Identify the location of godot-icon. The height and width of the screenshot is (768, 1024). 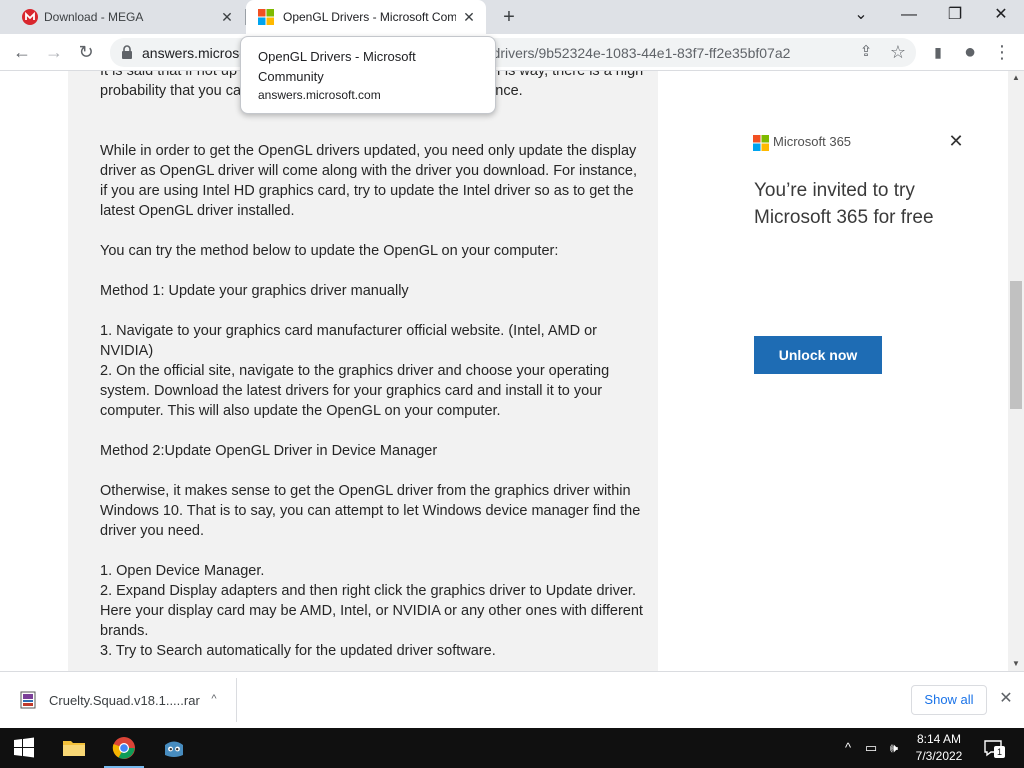
(174, 749).